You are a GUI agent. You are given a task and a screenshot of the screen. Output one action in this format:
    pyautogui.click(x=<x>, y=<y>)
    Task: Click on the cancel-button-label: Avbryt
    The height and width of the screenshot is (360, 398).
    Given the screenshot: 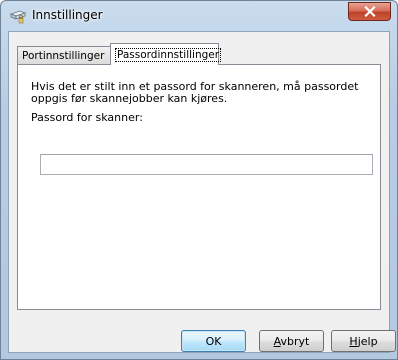 What is the action you would take?
    pyautogui.click(x=291, y=341)
    